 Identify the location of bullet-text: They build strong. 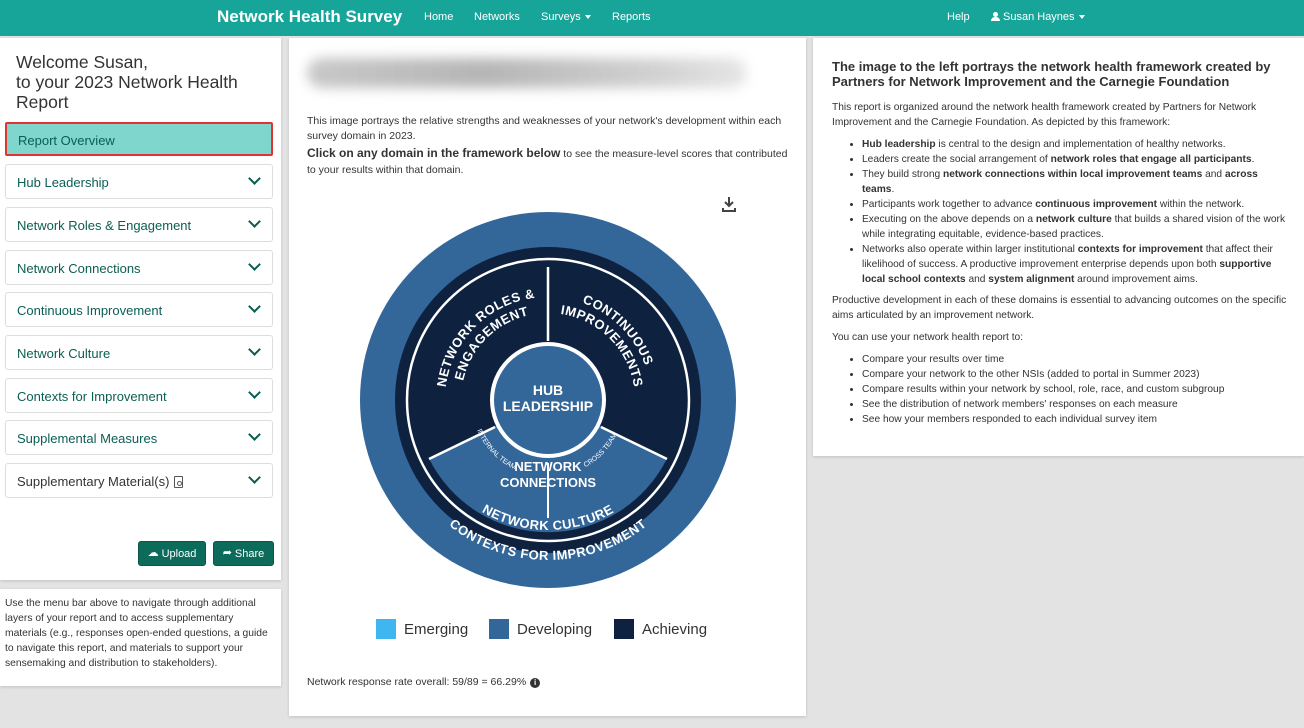
(902, 174).